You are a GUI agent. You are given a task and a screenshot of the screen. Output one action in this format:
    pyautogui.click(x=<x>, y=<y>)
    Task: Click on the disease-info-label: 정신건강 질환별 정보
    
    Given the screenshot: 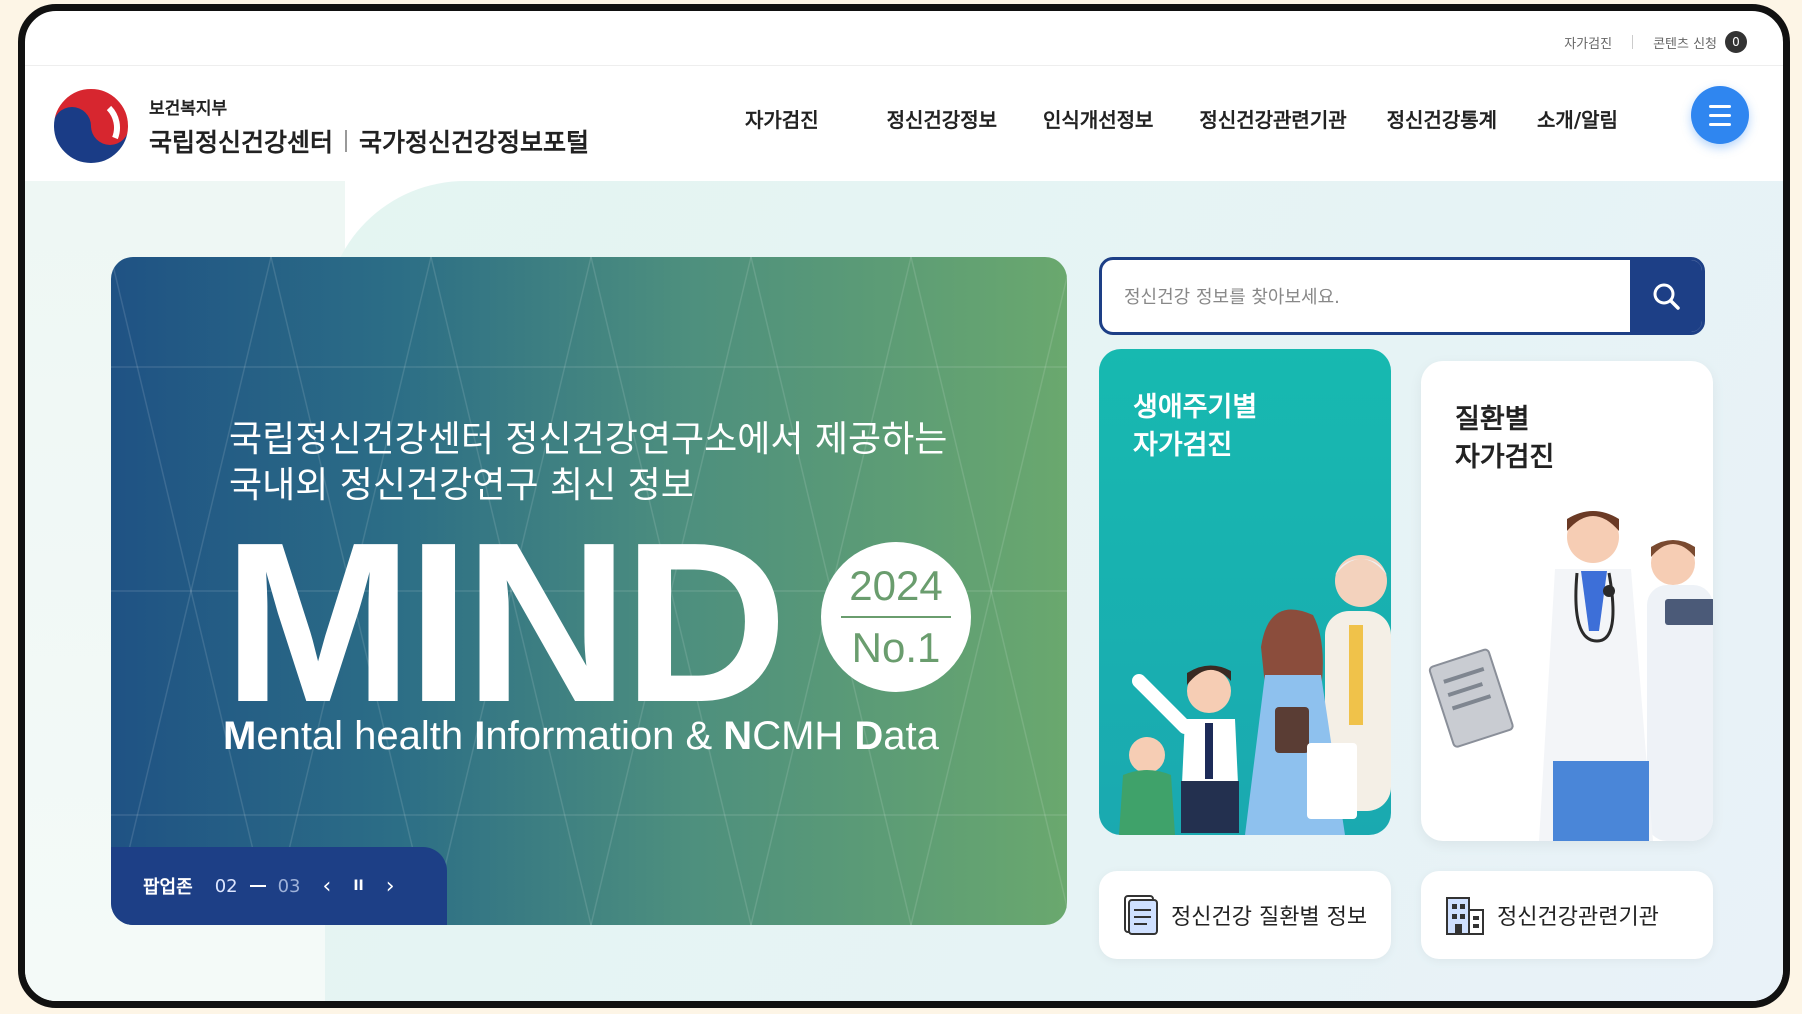 What is the action you would take?
    pyautogui.click(x=1269, y=917)
    